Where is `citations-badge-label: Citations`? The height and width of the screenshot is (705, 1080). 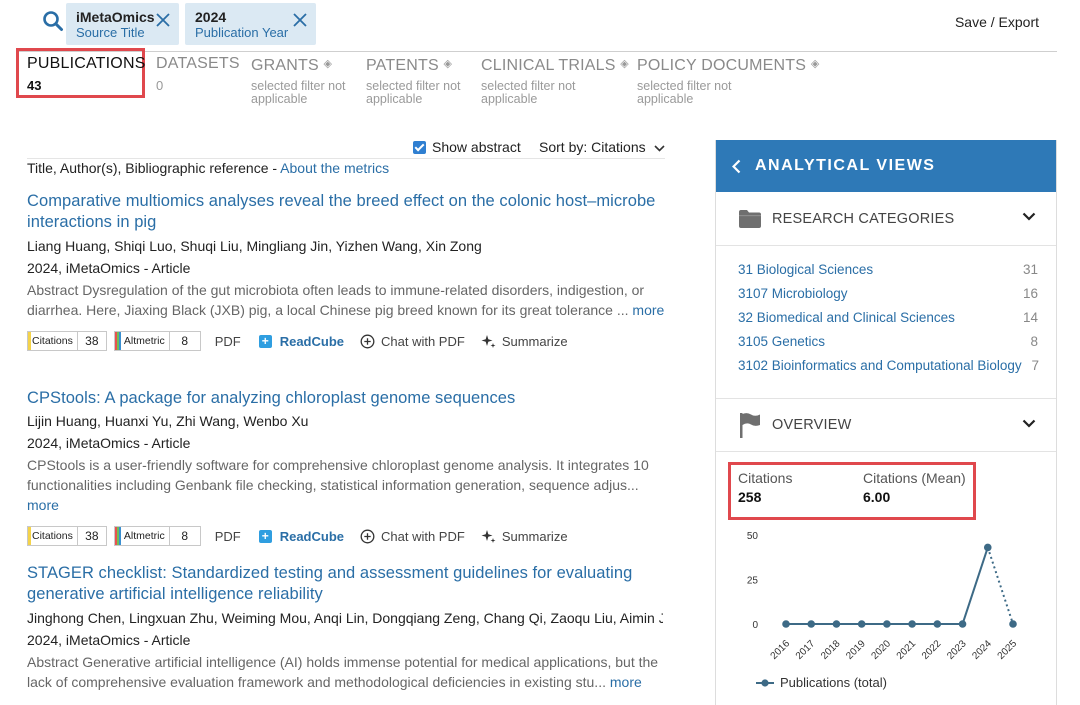
citations-badge-label: Citations is located at coordinates (53, 536).